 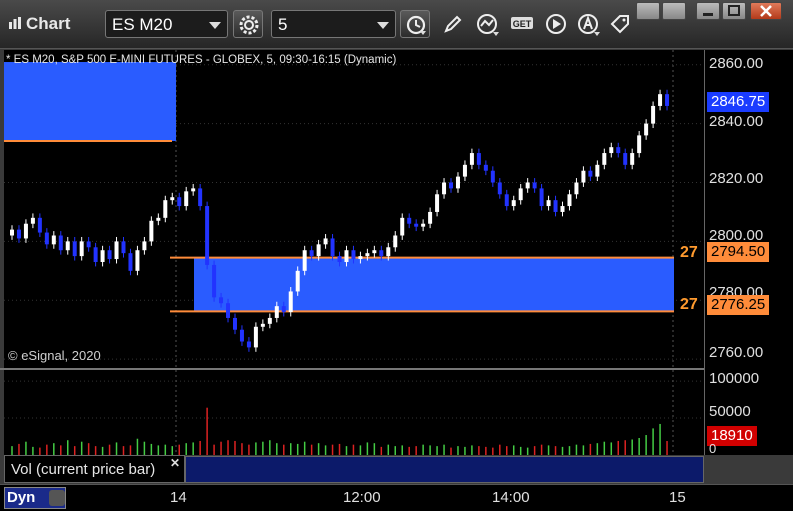 I want to click on dynamic-mode-button: Dyn, so click(x=35, y=498).